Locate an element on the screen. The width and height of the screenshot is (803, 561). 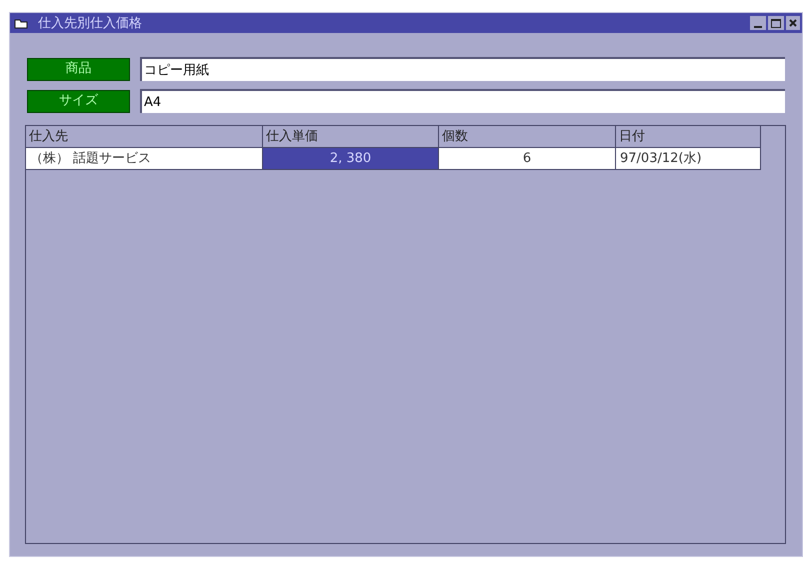
window-title: 仕入先別仕入価格 is located at coordinates (90, 23).